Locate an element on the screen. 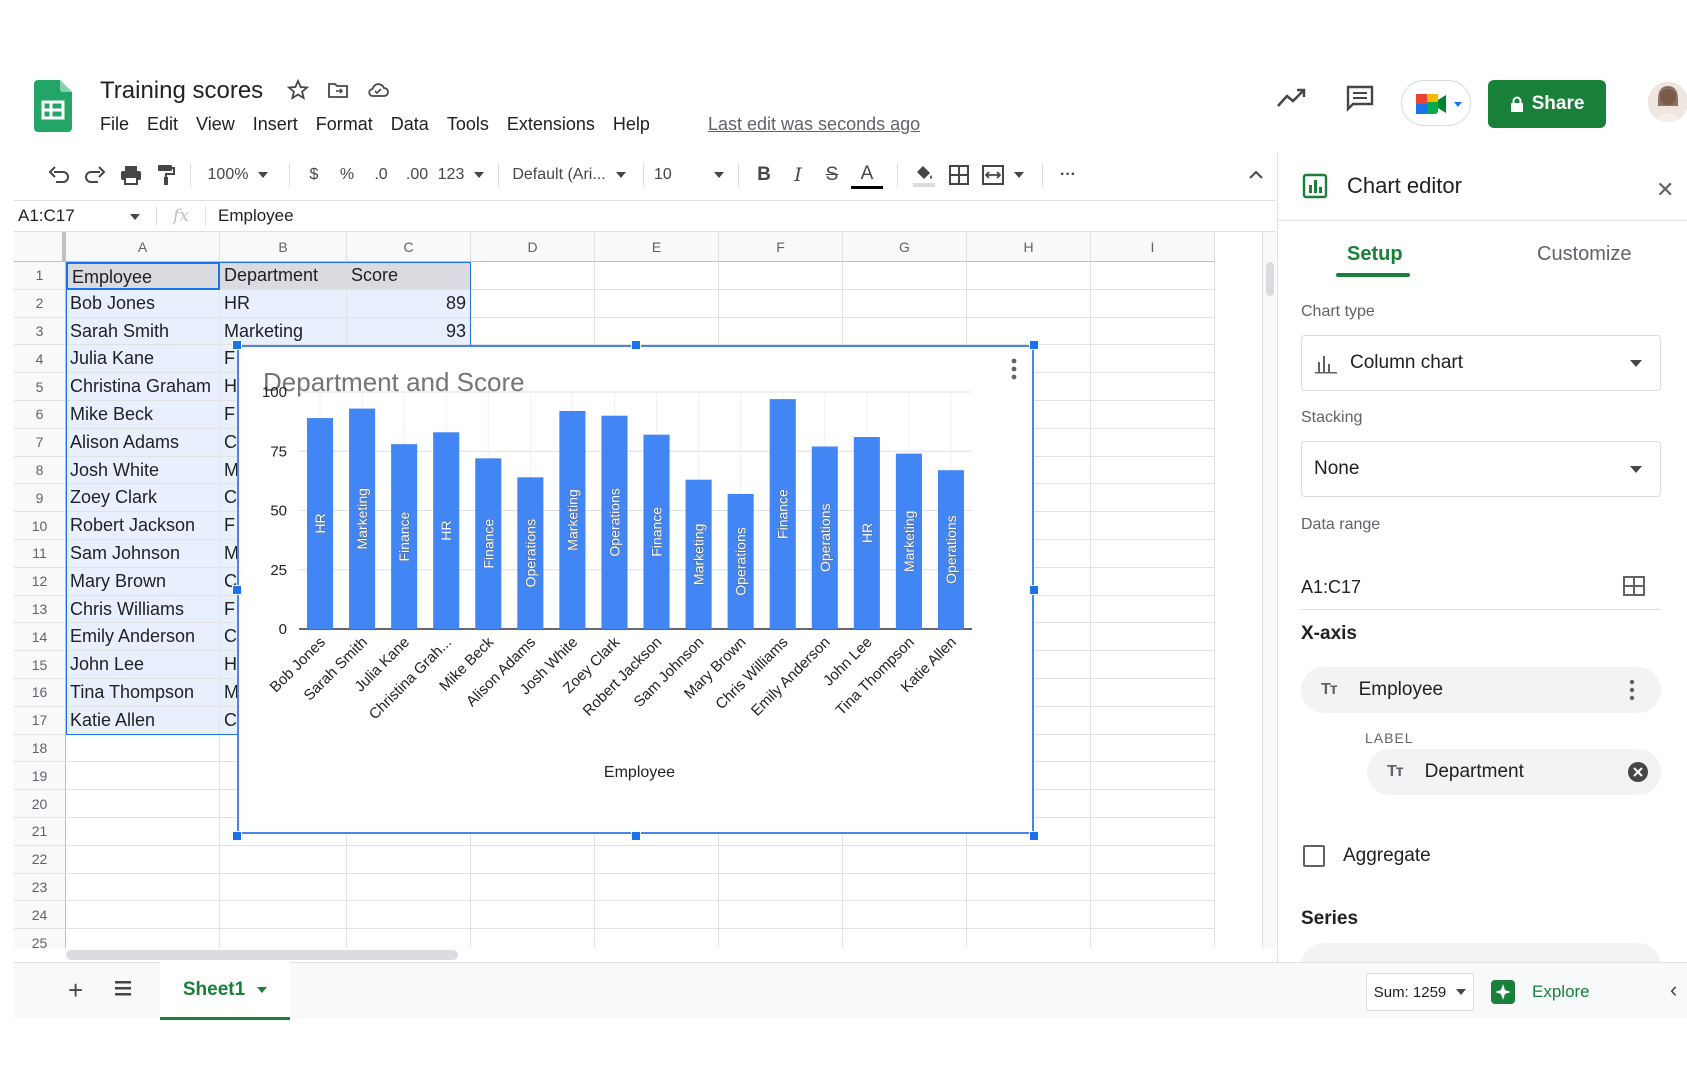 This screenshot has width=1687, height=1080. data-range-field: A1:C17 is located at coordinates (1481, 588).